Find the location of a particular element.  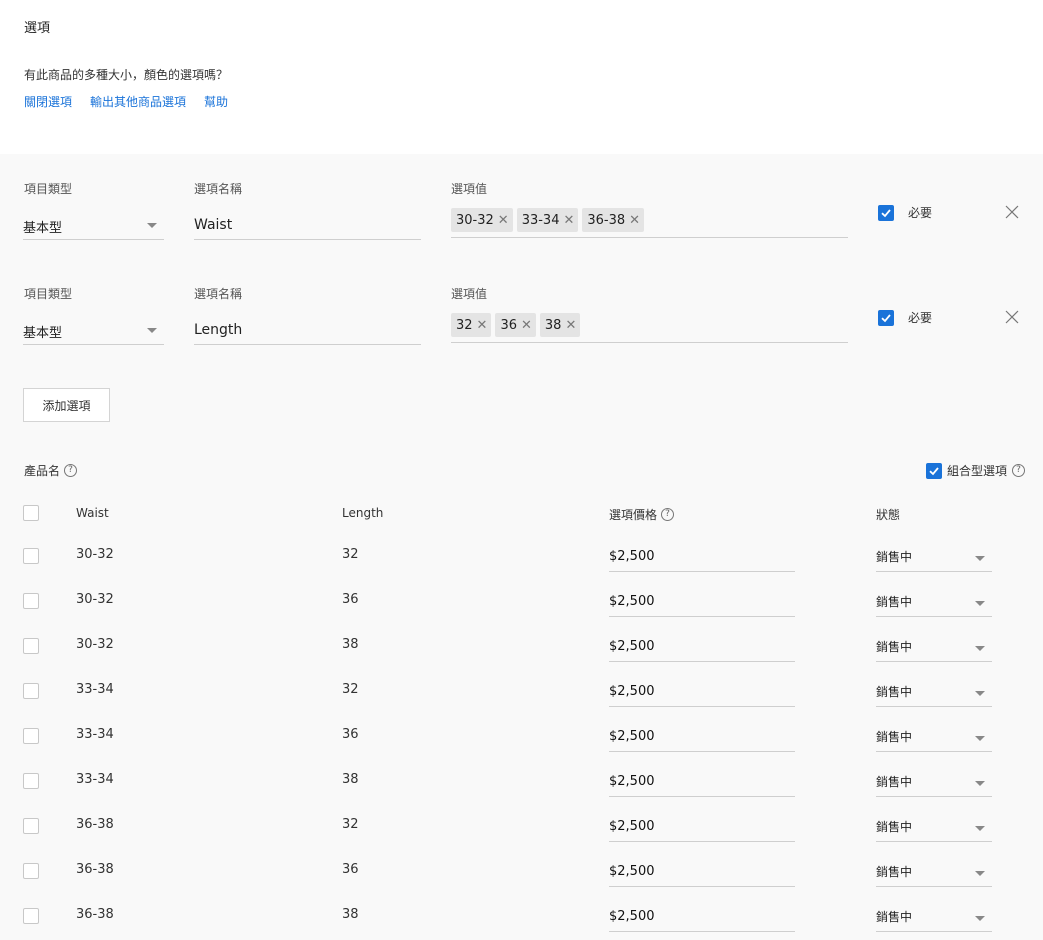

column-price-label: 選項價格 is located at coordinates (633, 515).